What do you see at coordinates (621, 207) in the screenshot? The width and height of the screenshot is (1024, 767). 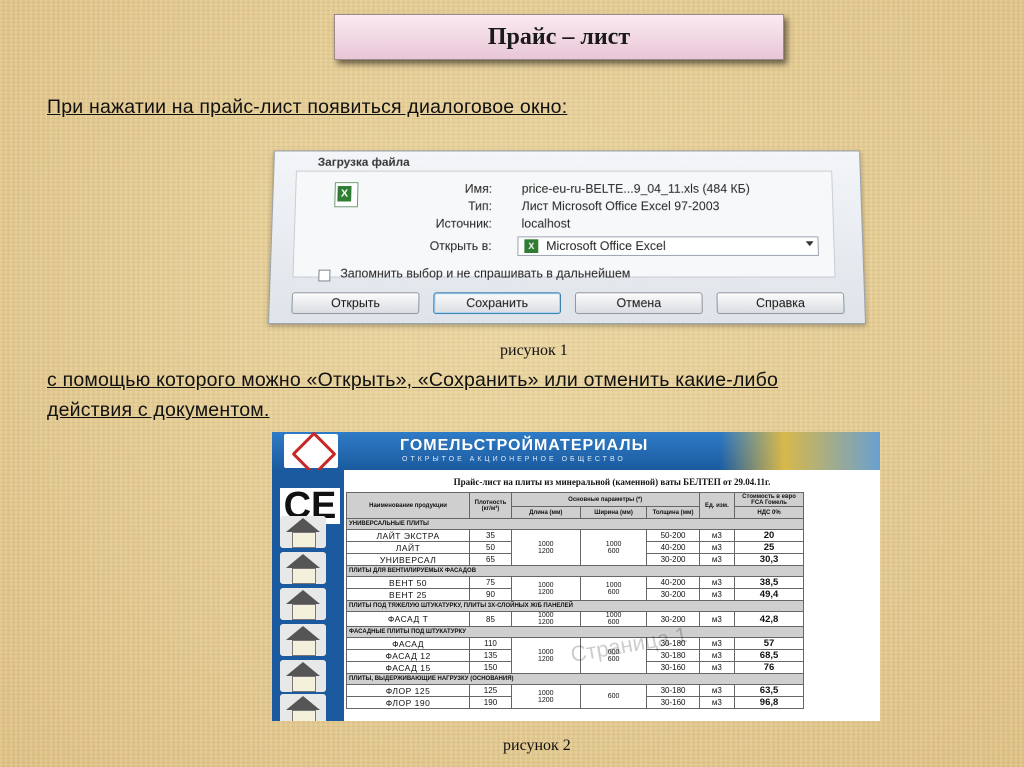 I see `type-value: Лист Microsoft Office Excel 97-2003` at bounding box center [621, 207].